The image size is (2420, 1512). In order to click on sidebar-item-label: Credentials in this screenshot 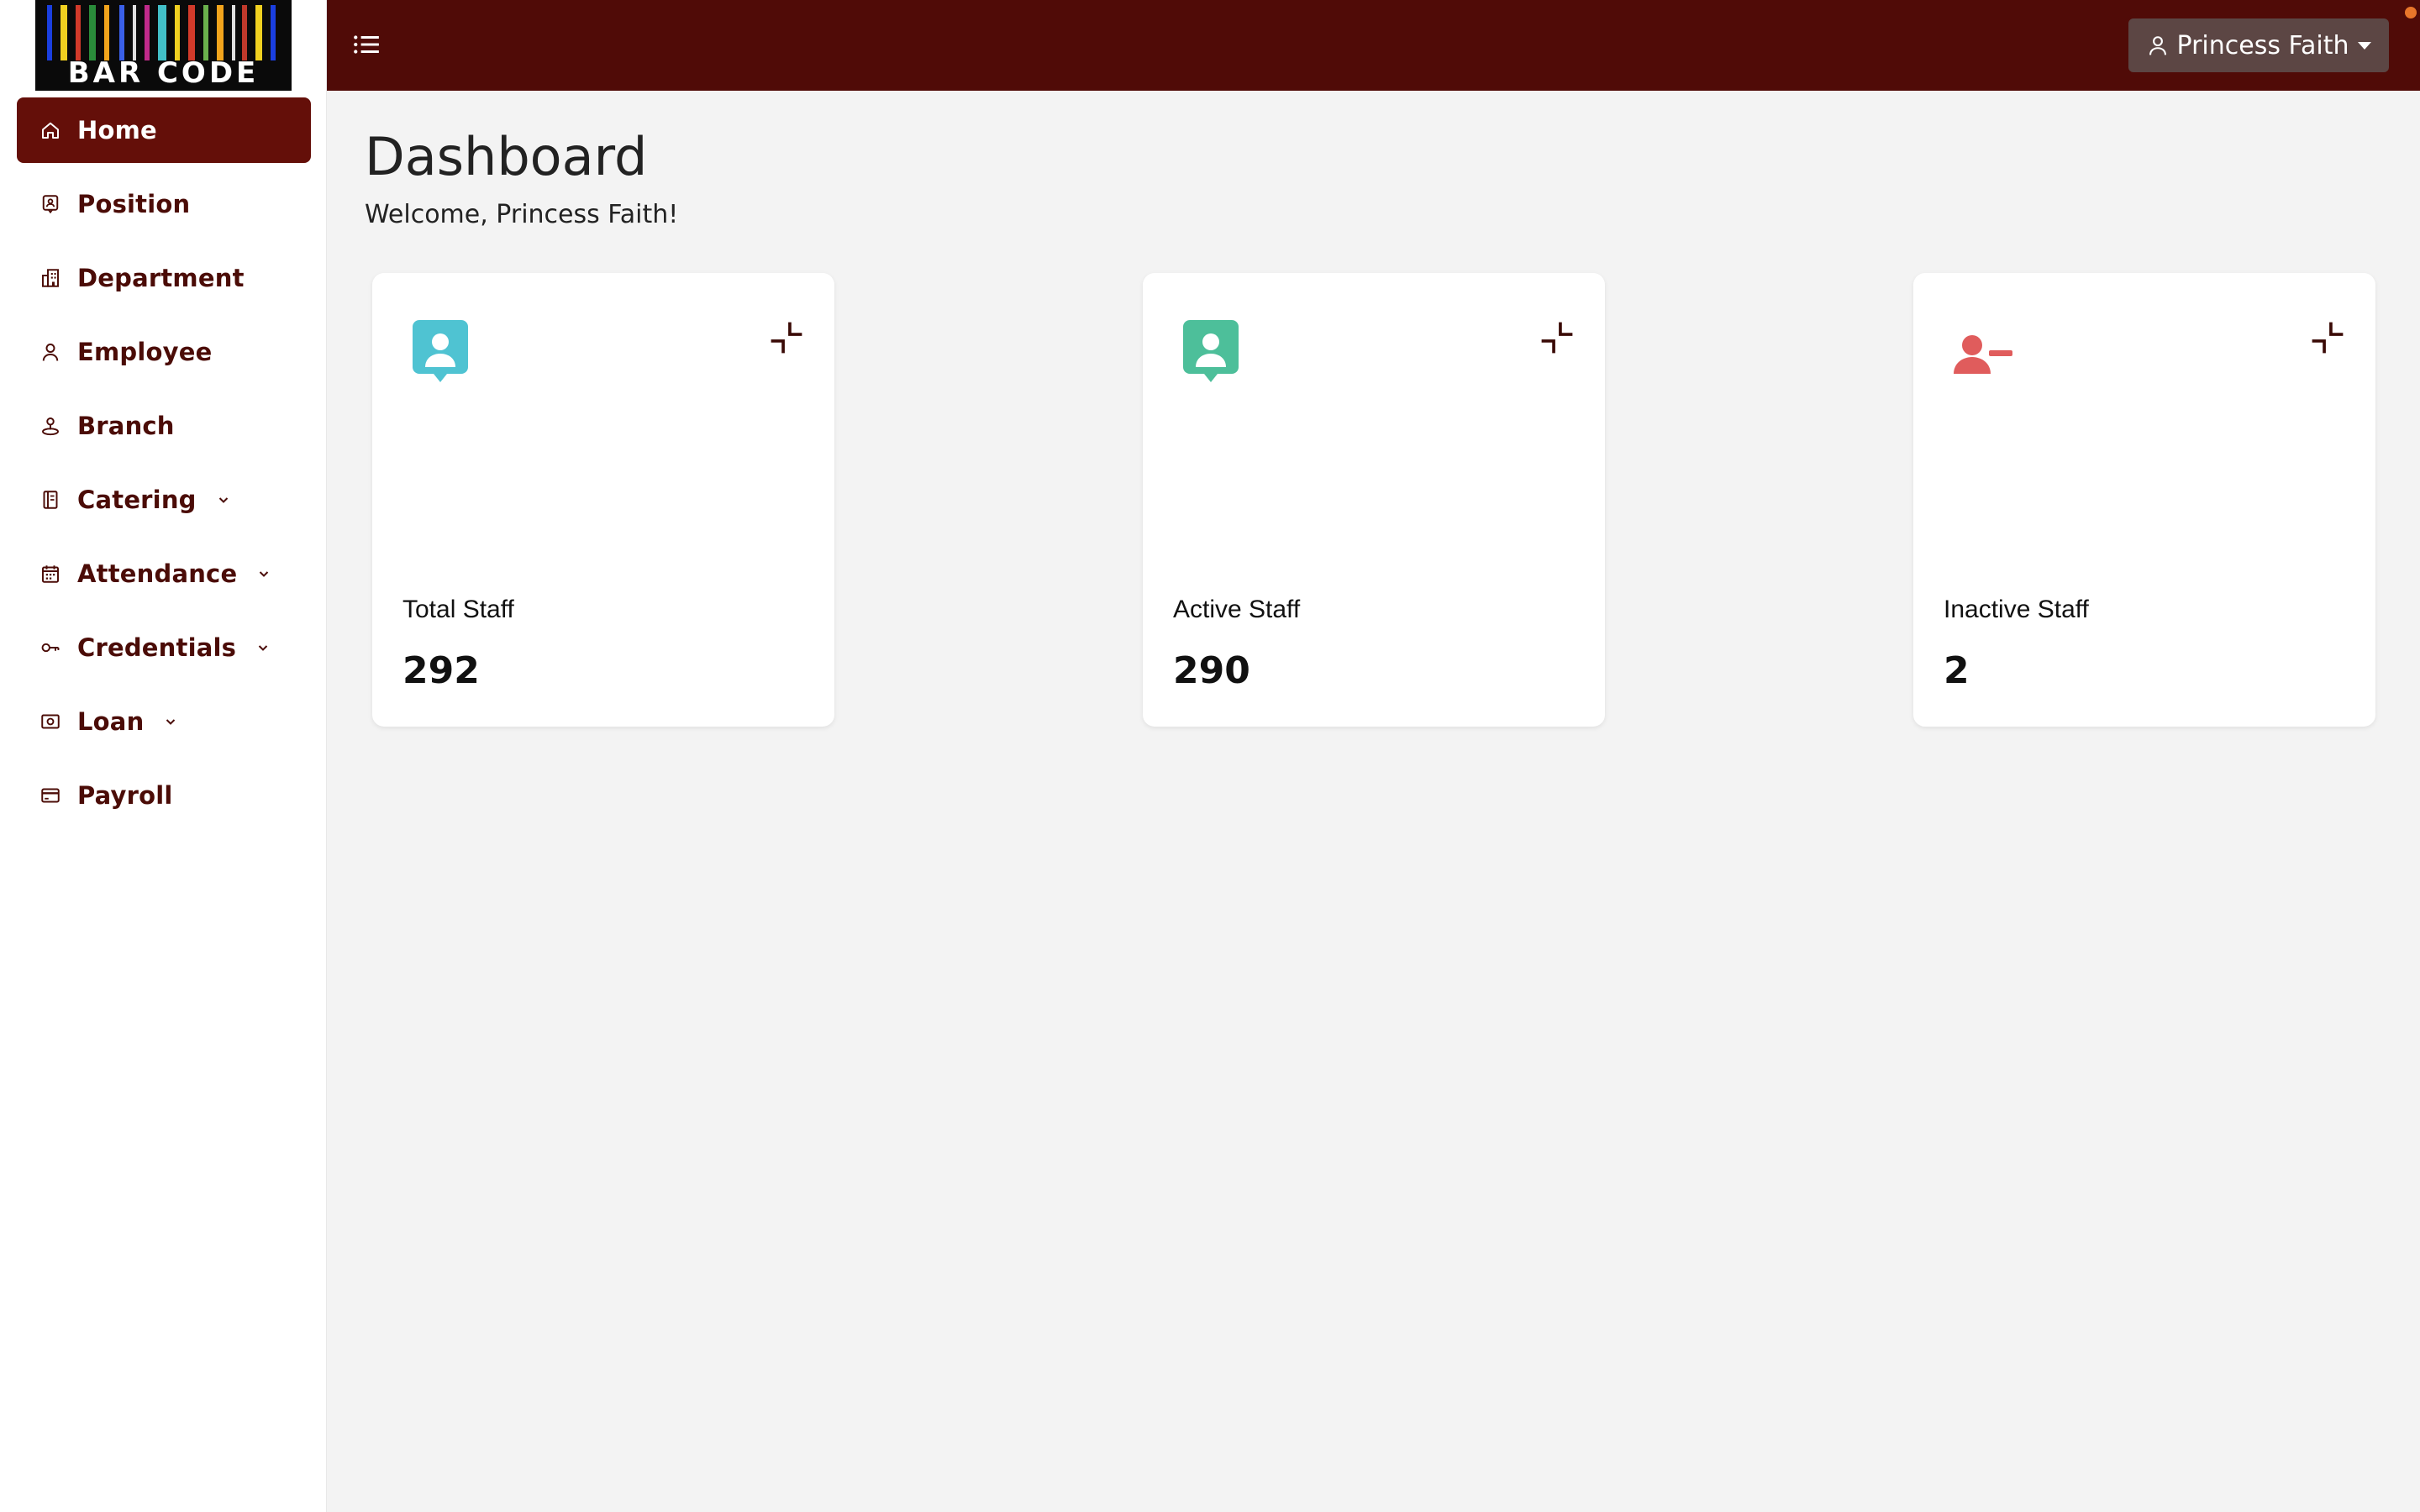, I will do `click(157, 647)`.